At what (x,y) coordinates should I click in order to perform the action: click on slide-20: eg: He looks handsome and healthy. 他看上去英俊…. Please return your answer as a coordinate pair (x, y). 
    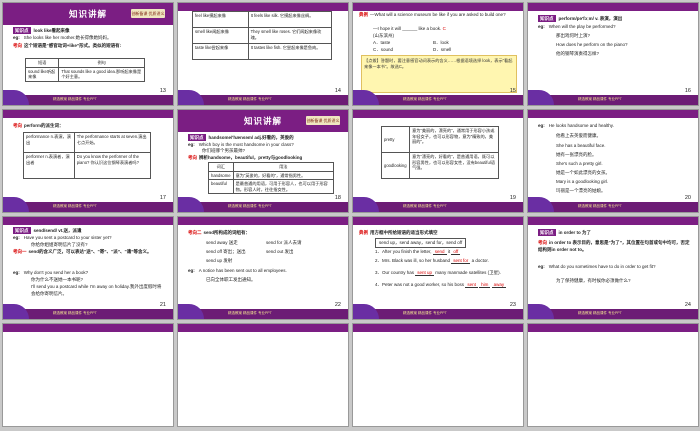
    Looking at the image, I should click on (613, 161).